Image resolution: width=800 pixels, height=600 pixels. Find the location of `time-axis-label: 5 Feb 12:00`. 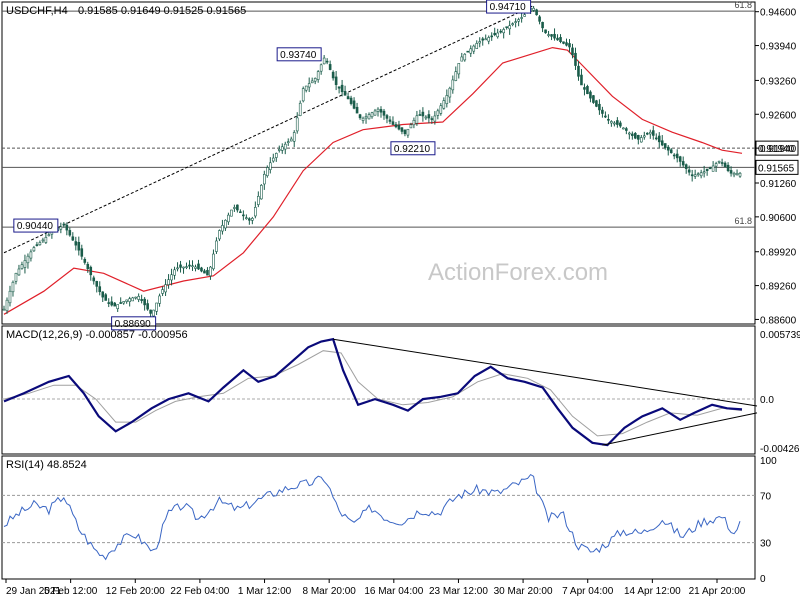

time-axis-label: 5 Feb 12:00 is located at coordinates (71, 591).